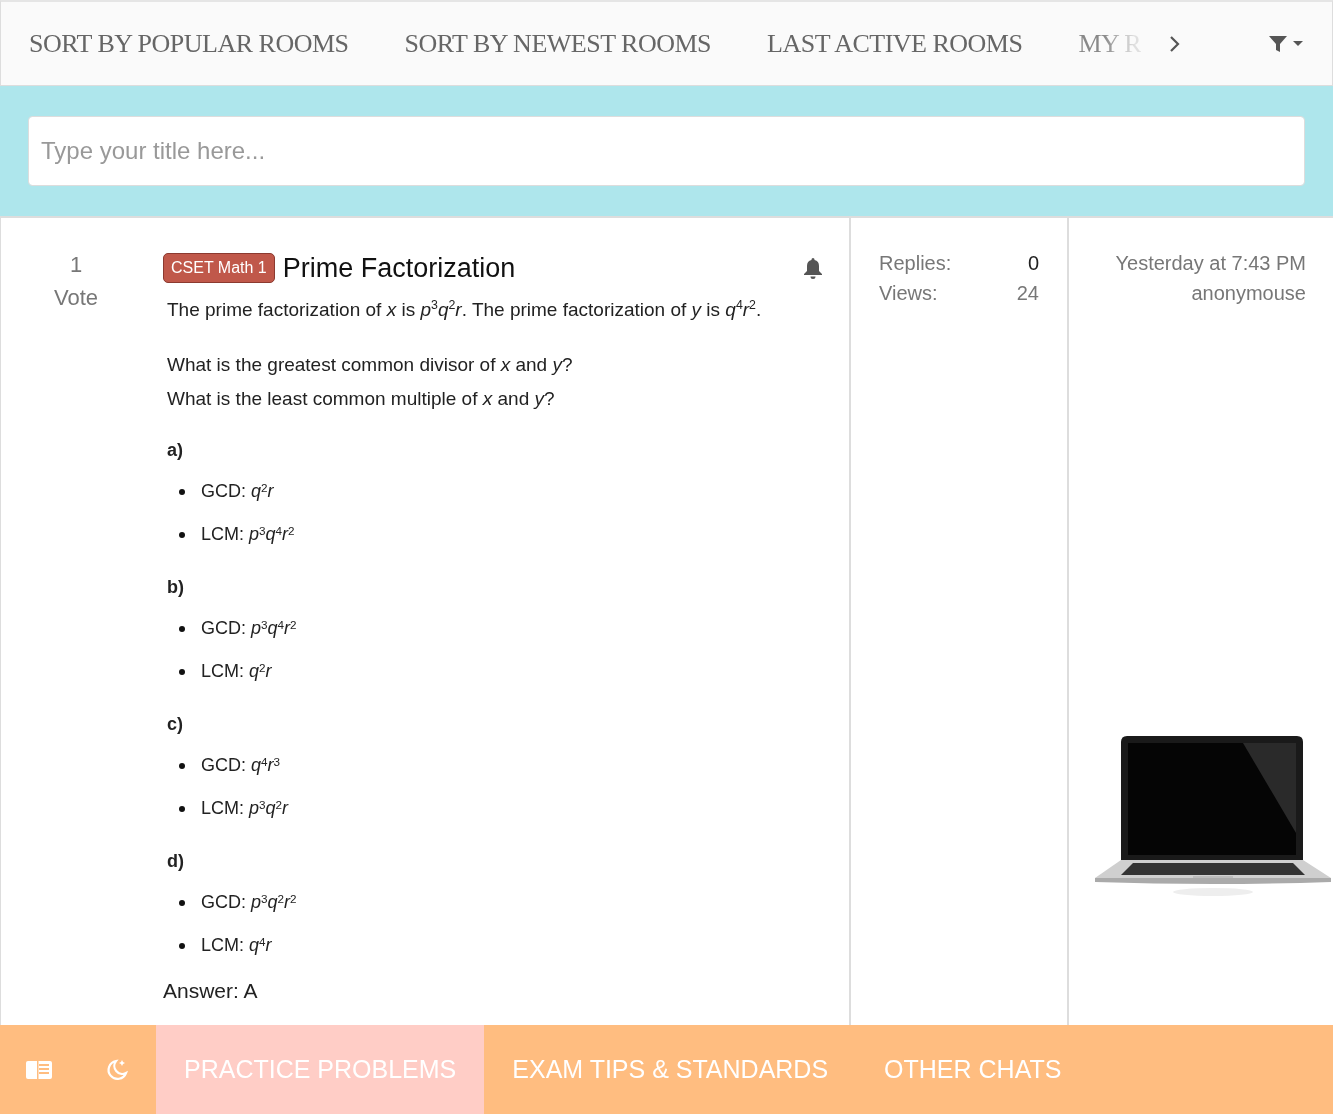 The image size is (1333, 1114). I want to click on option-text: GCD: q$^{2}$r, so click(237, 491).